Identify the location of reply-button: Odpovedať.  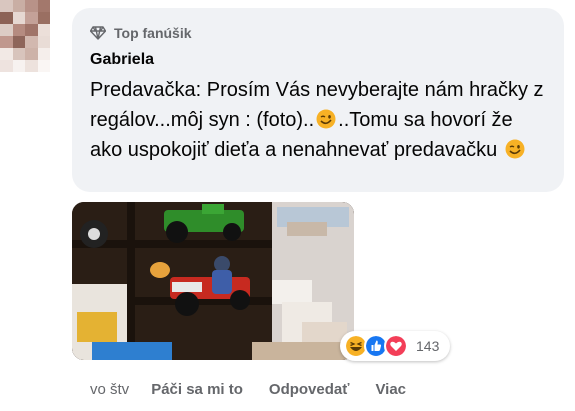
(309, 389).